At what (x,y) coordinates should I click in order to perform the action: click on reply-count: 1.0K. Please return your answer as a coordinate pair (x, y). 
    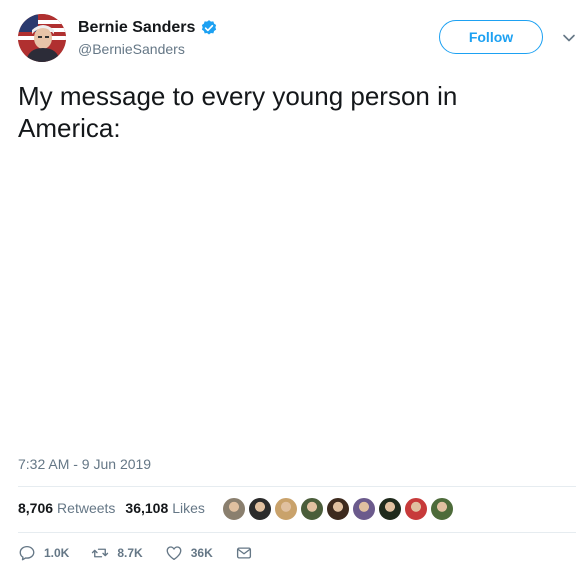
    Looking at the image, I should click on (57, 553).